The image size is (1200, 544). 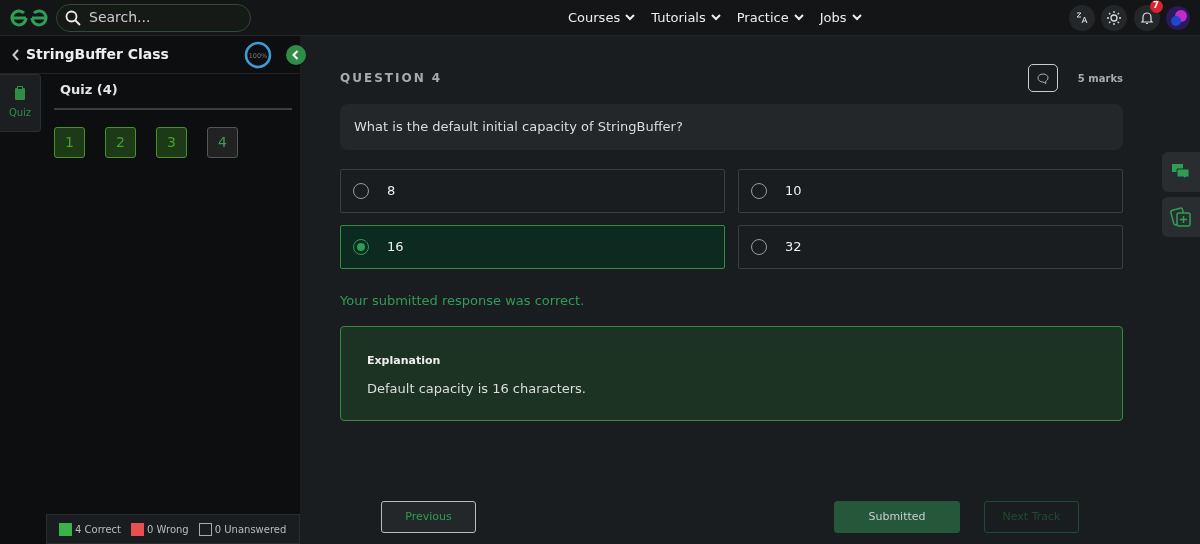 I want to click on menu-item: Practice, so click(x=770, y=17).